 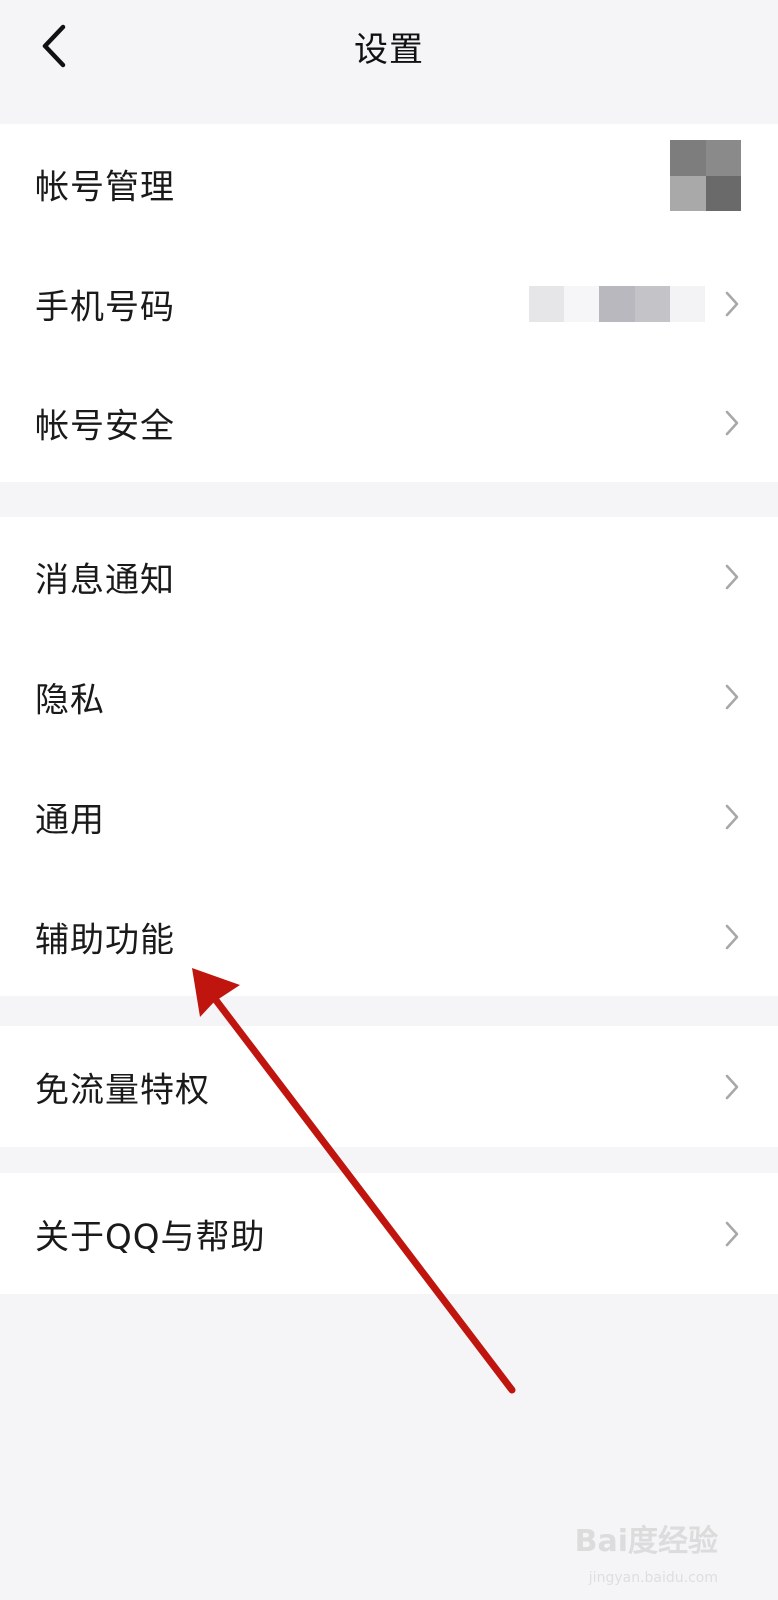 I want to click on settings-item-phone-number: 手机号码, so click(x=389, y=303).